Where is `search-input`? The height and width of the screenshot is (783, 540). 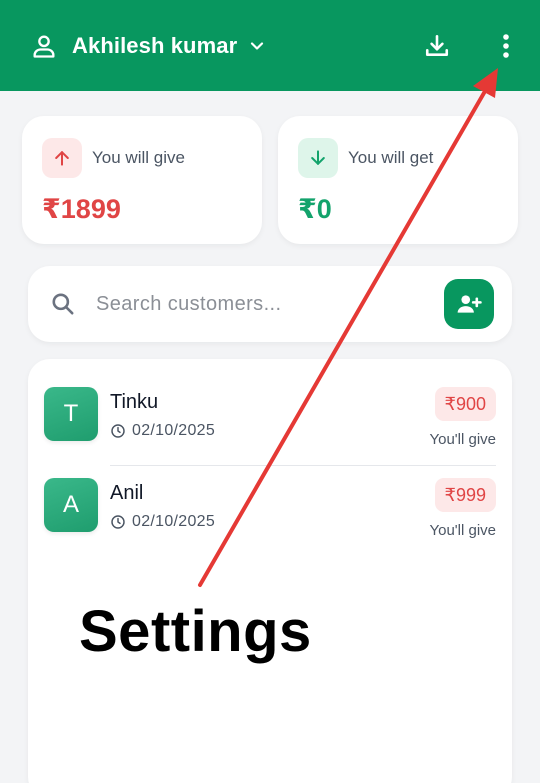 search-input is located at coordinates (270, 304).